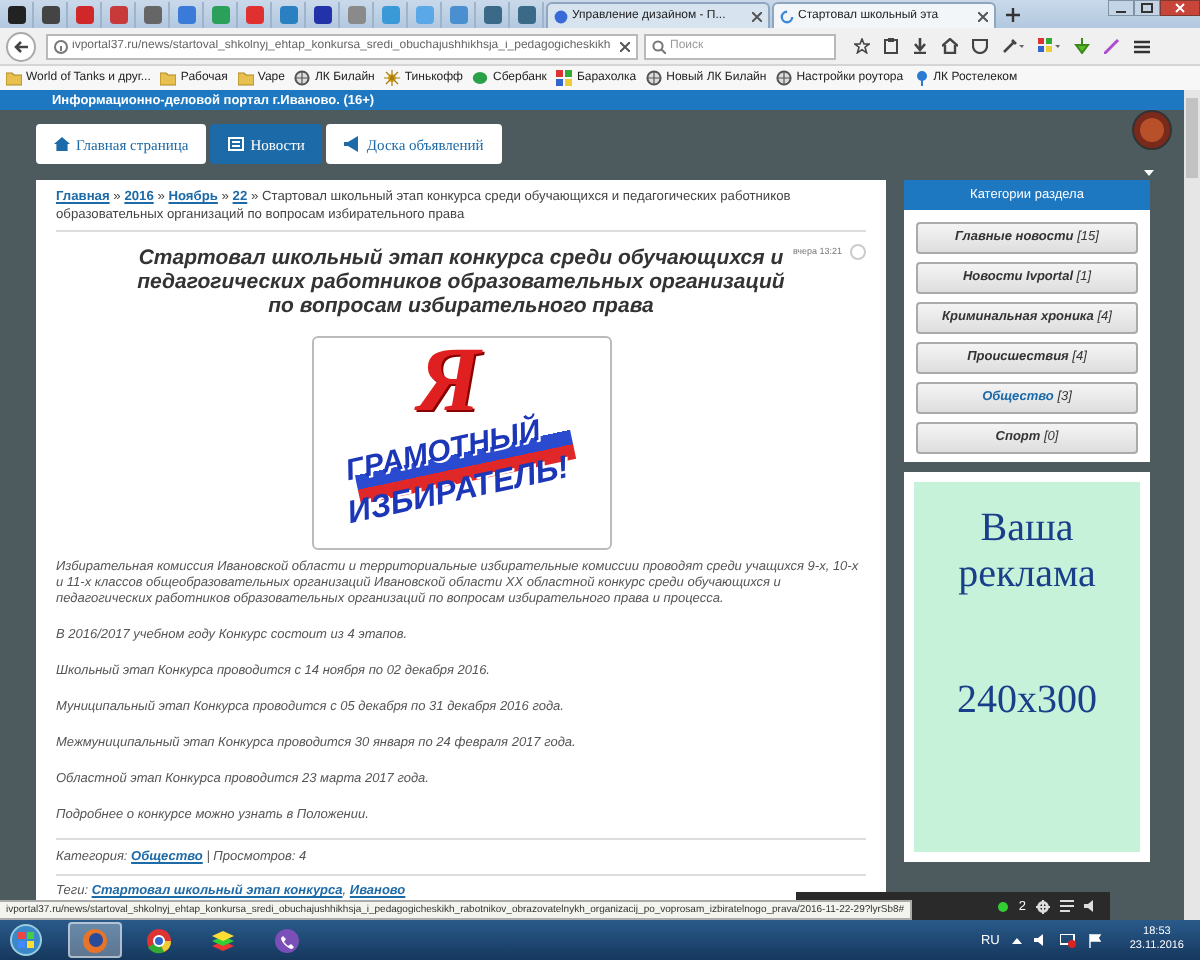 The width and height of the screenshot is (1200, 960). What do you see at coordinates (236, 144) in the screenshot?
I see `newspaper-icon` at bounding box center [236, 144].